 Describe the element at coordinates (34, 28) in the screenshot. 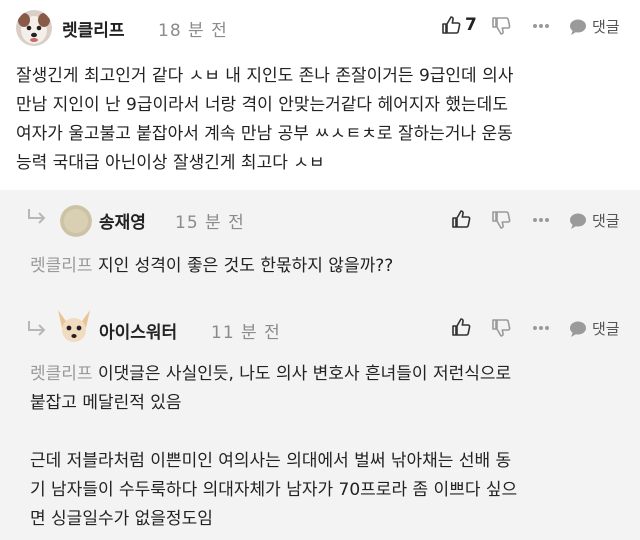

I see `dog-face-avatar-icon` at that location.